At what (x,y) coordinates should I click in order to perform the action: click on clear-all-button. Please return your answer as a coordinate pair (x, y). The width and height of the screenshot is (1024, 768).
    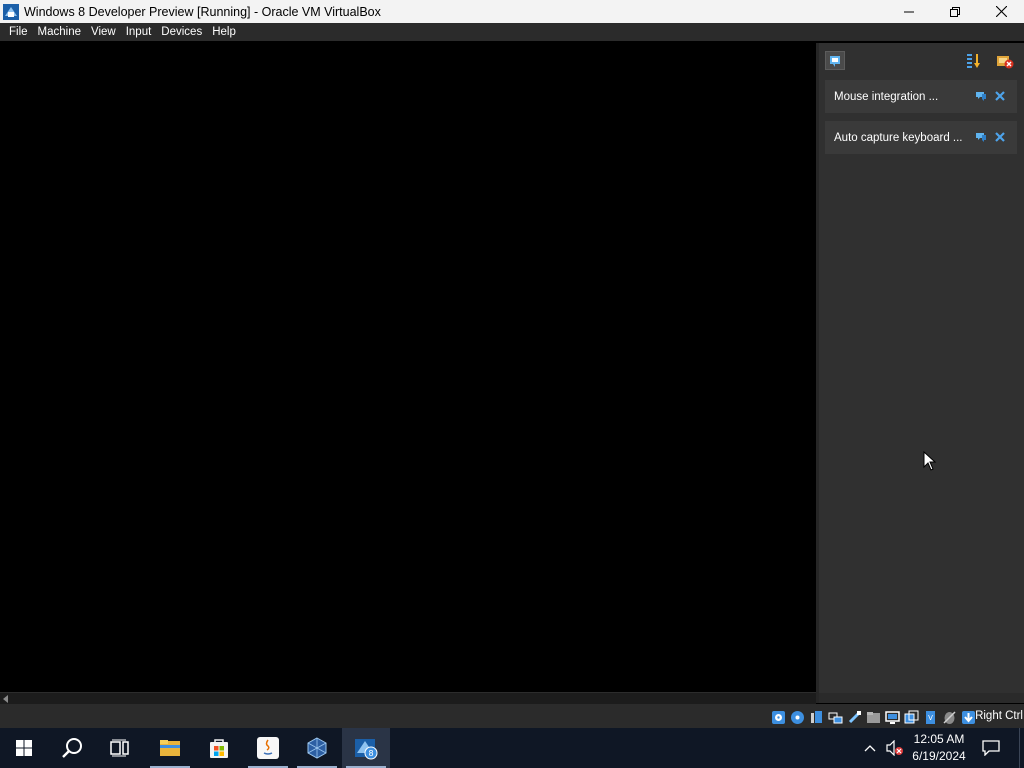
    Looking at the image, I should click on (1005, 61).